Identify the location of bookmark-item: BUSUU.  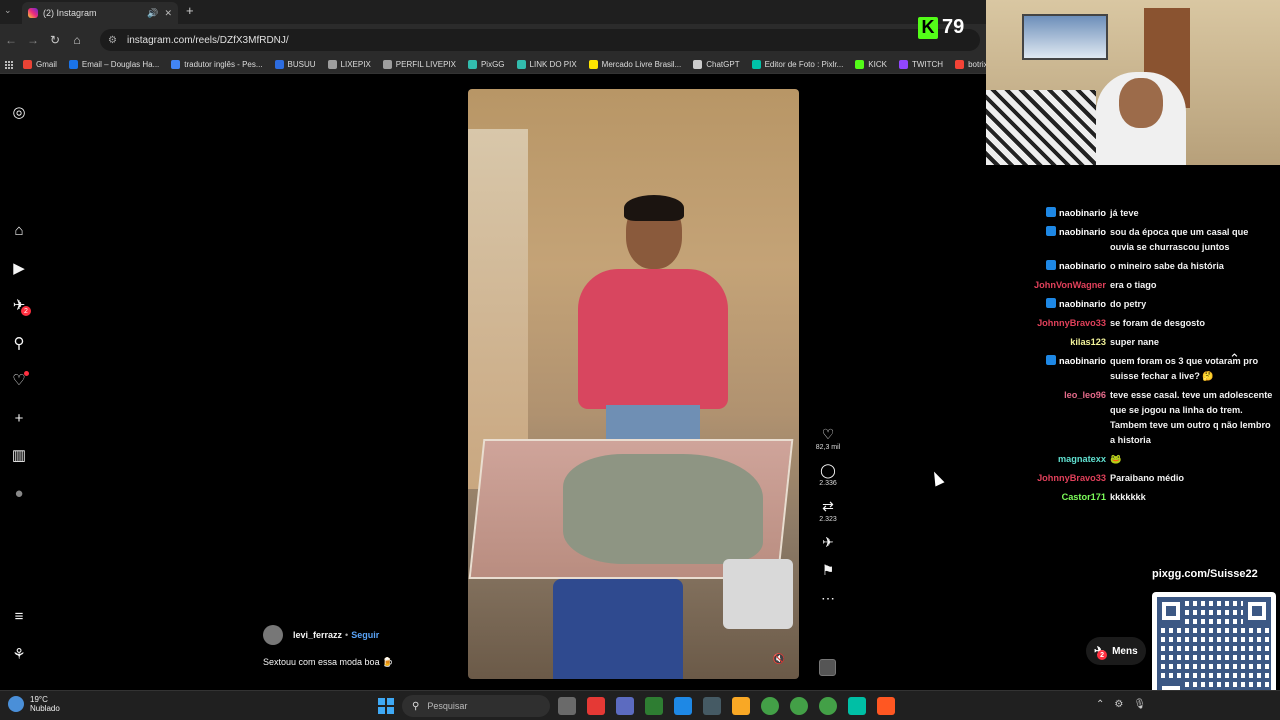
(295, 64).